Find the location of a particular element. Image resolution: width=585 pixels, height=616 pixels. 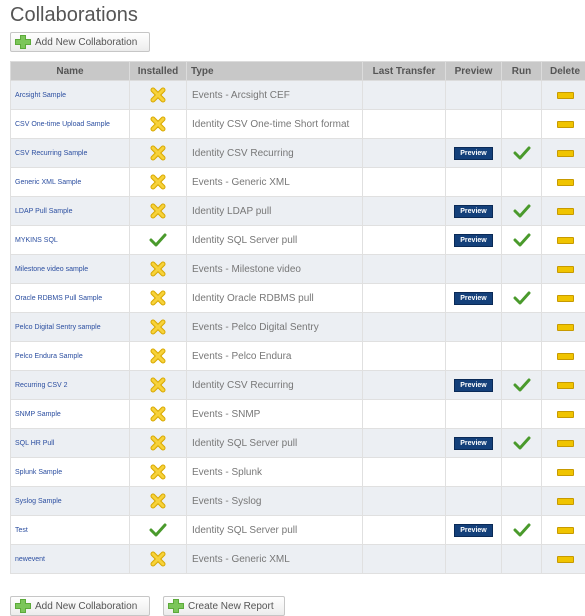

collaboration-name-link: MYKINS SQL is located at coordinates (70, 240).